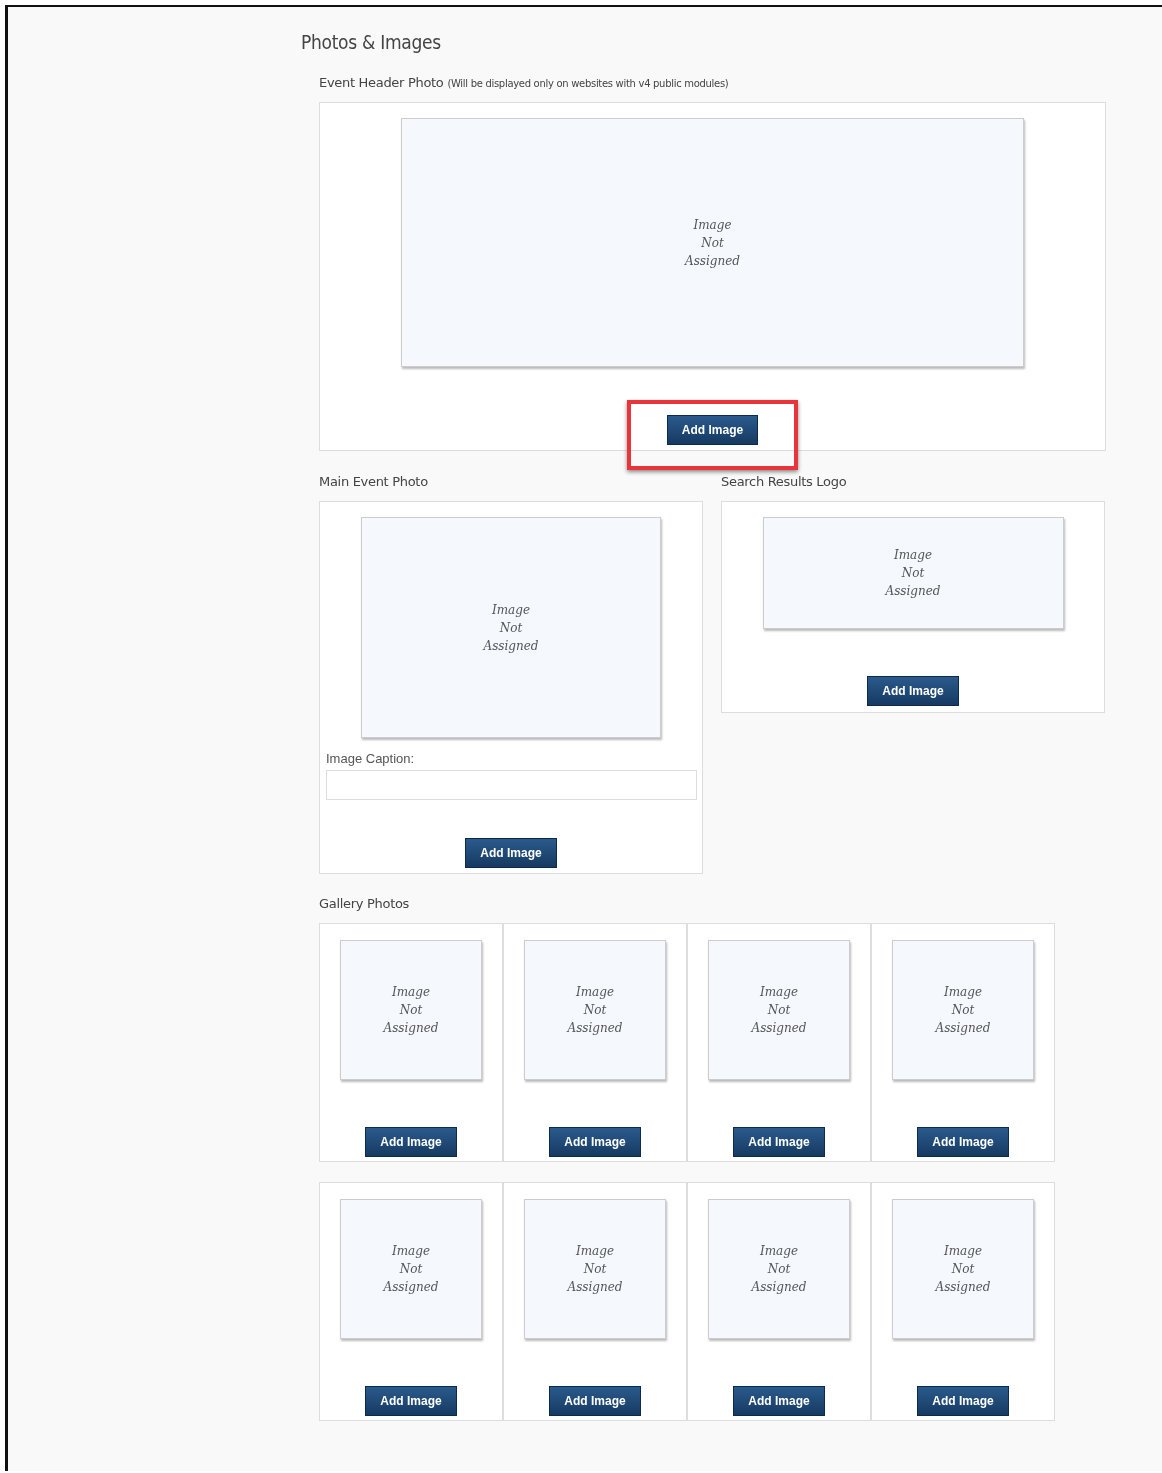  I want to click on caption-input-field, so click(511, 785).